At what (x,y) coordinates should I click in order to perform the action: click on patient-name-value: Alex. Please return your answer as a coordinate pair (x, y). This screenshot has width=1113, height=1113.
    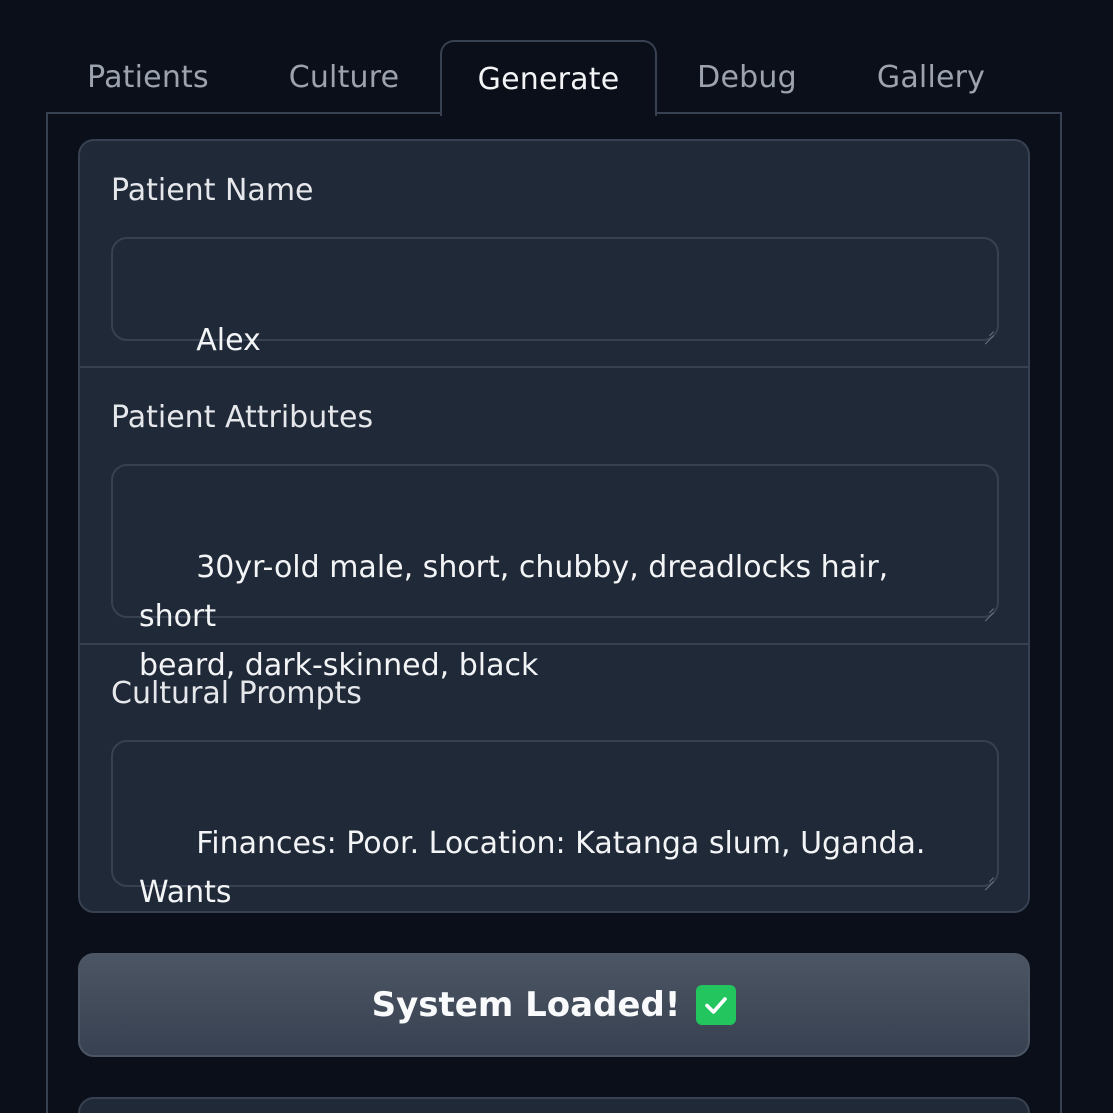
    Looking at the image, I should click on (228, 340).